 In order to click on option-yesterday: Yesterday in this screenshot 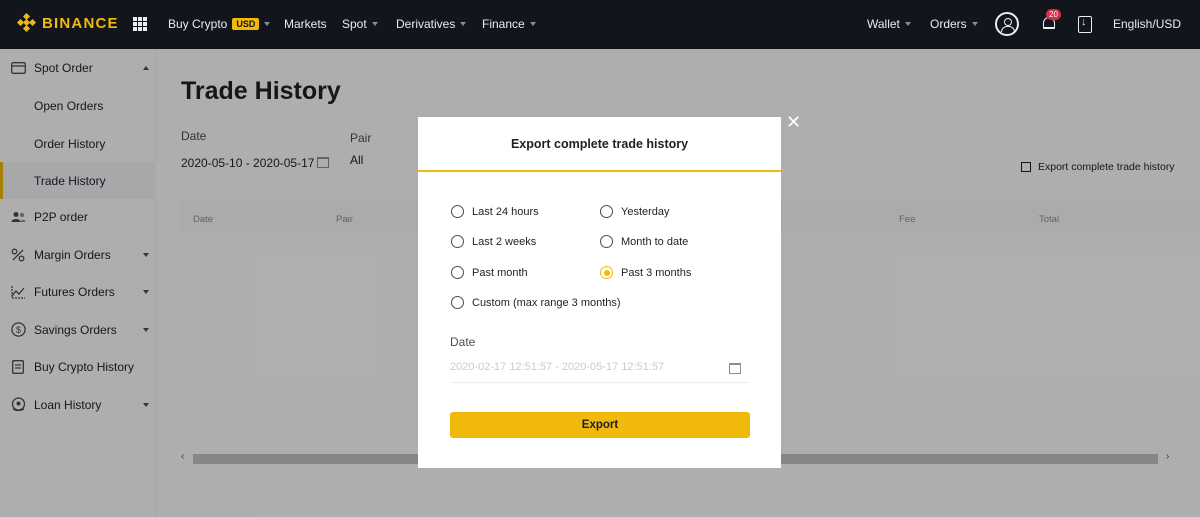, I will do `click(635, 211)`.